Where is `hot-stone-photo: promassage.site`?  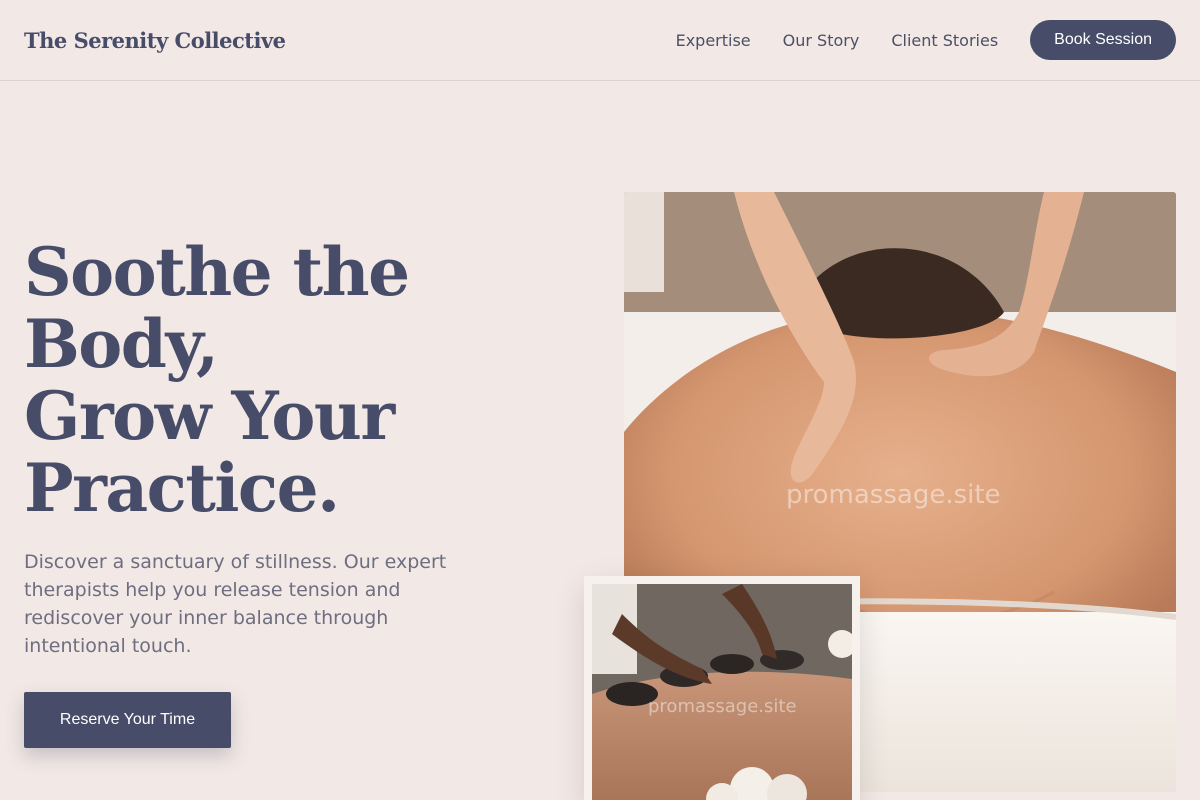 hot-stone-photo: promassage.site is located at coordinates (722, 692).